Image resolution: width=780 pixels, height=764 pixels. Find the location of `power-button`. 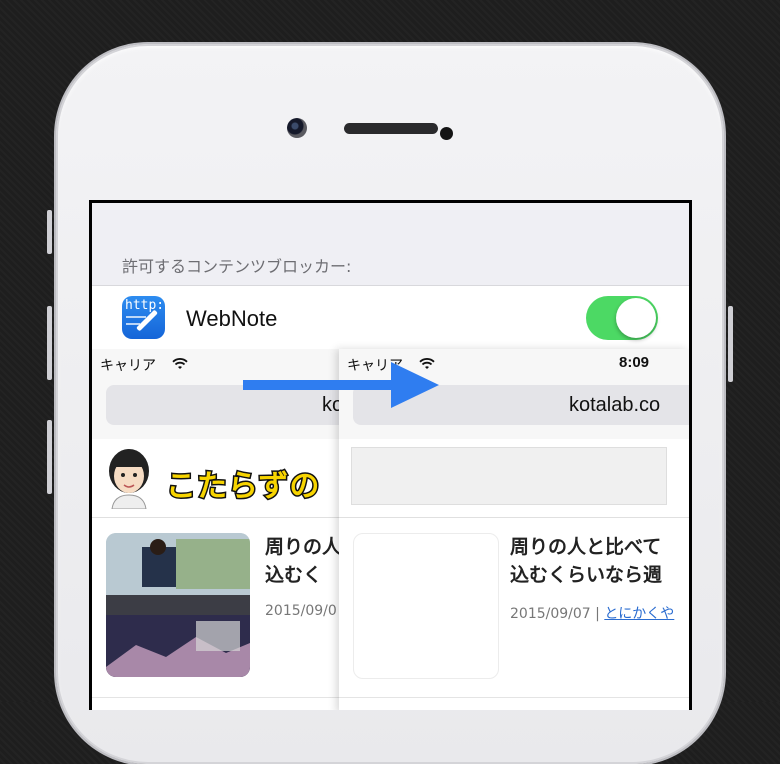

power-button is located at coordinates (730, 344).